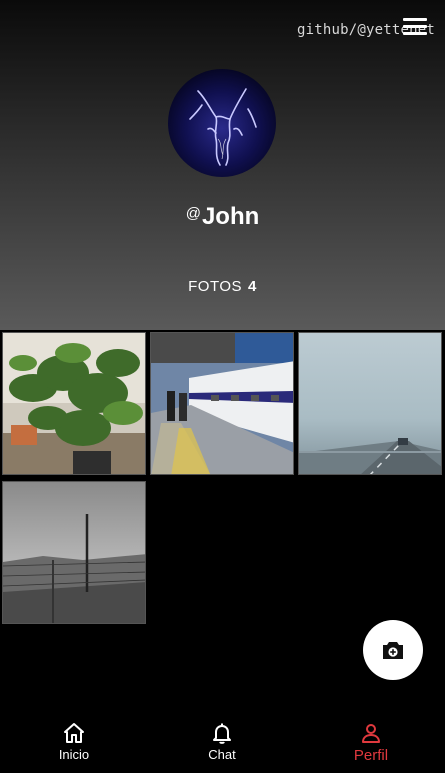  Describe the element at coordinates (222, 733) in the screenshot. I see `bell-icon` at that location.